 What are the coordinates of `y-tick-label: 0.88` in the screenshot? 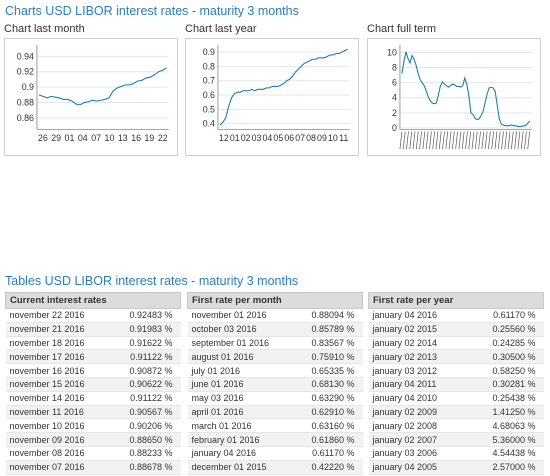 It's located at (25, 102).